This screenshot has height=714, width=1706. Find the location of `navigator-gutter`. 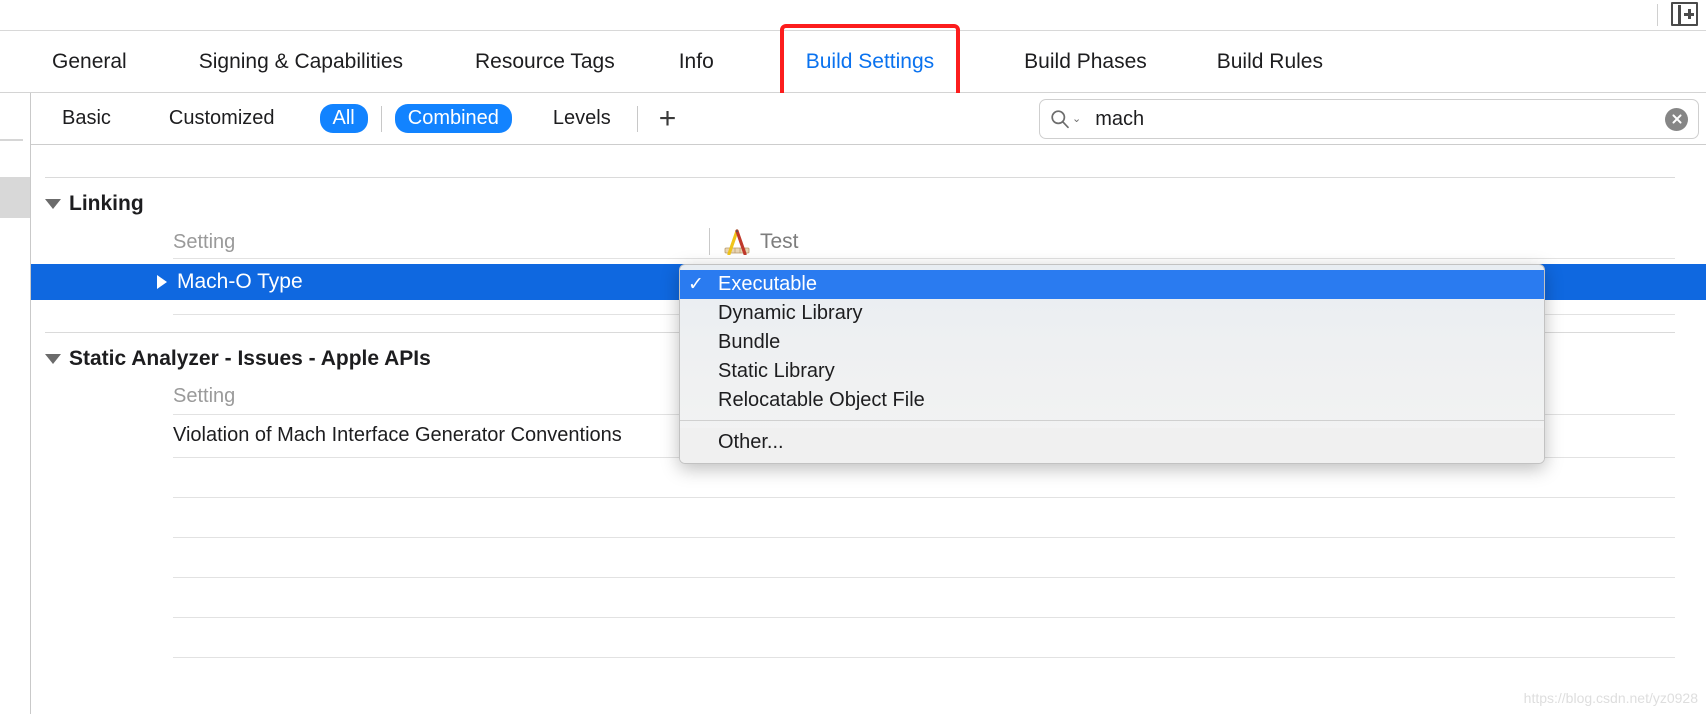

navigator-gutter is located at coordinates (15, 403).